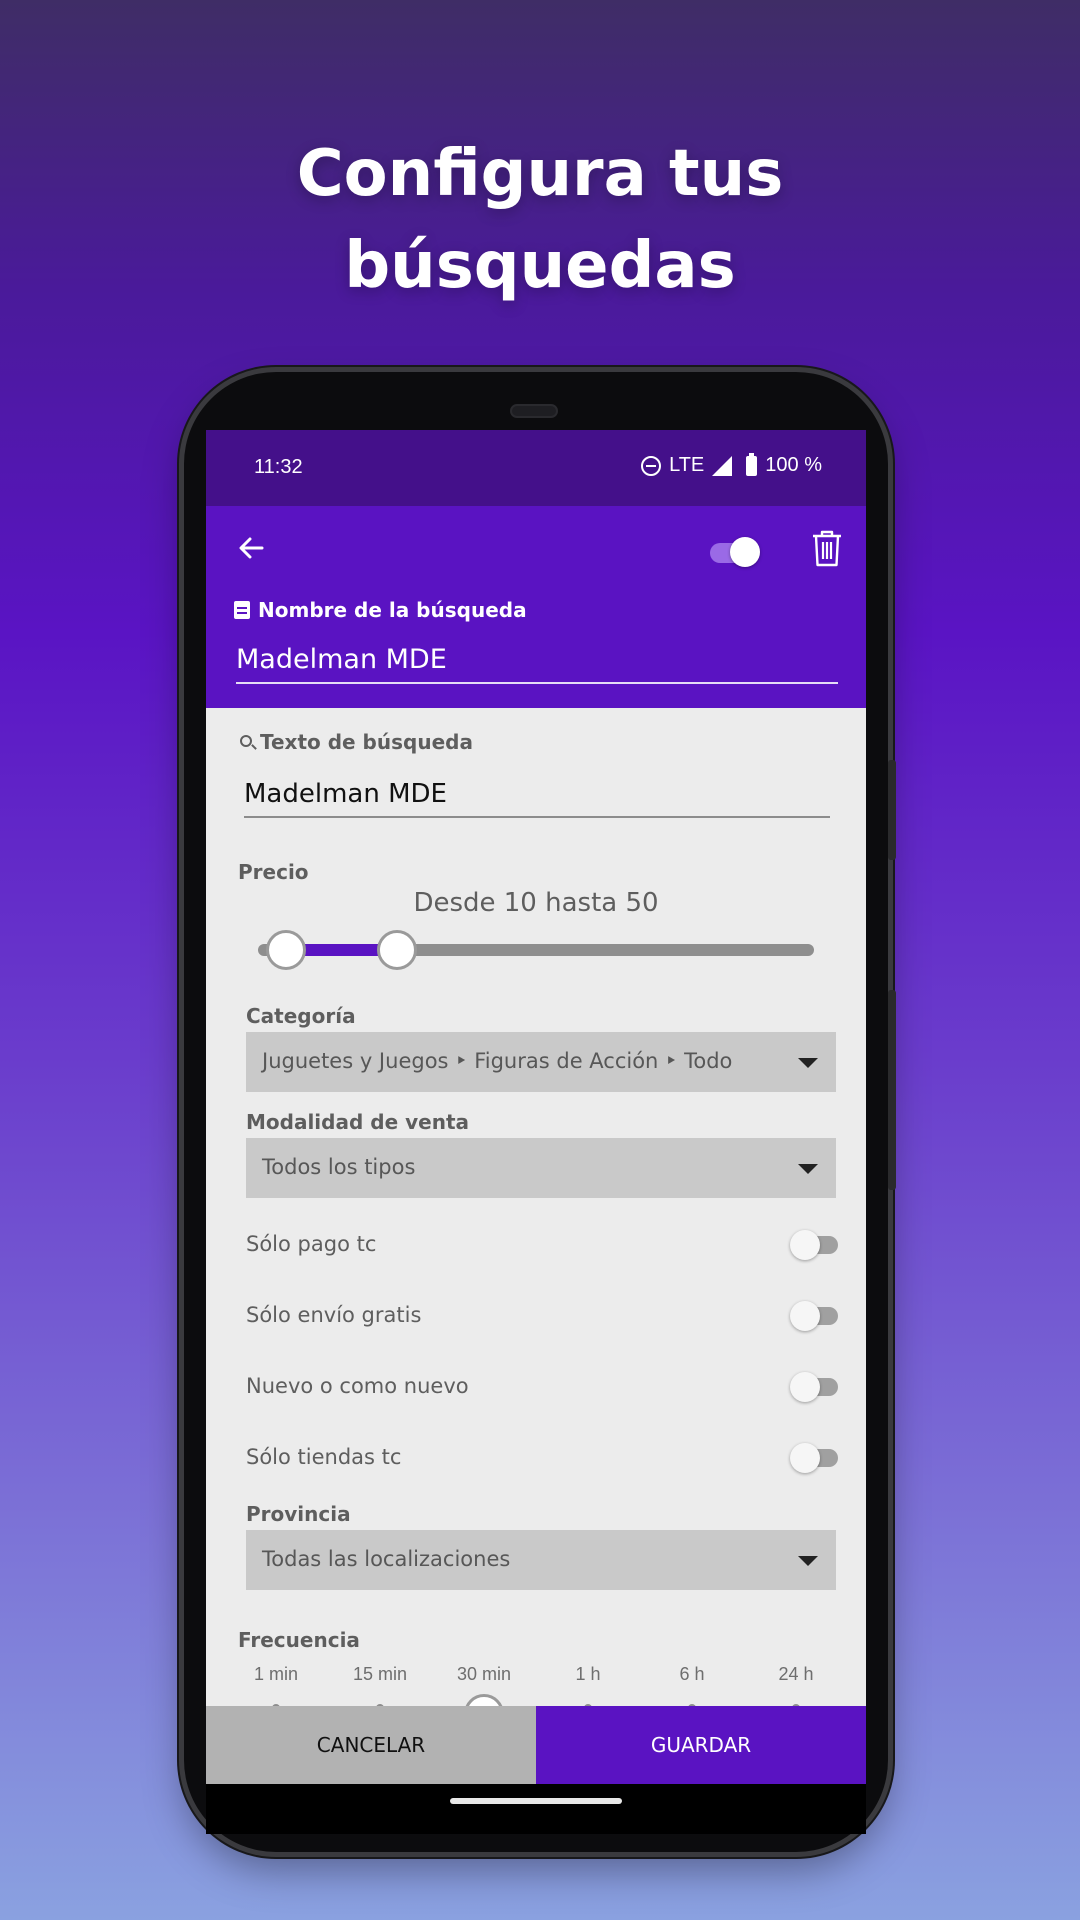 The height and width of the screenshot is (1920, 1080). What do you see at coordinates (818, 1244) in the screenshot?
I see `switch-toggle-pago-tc` at bounding box center [818, 1244].